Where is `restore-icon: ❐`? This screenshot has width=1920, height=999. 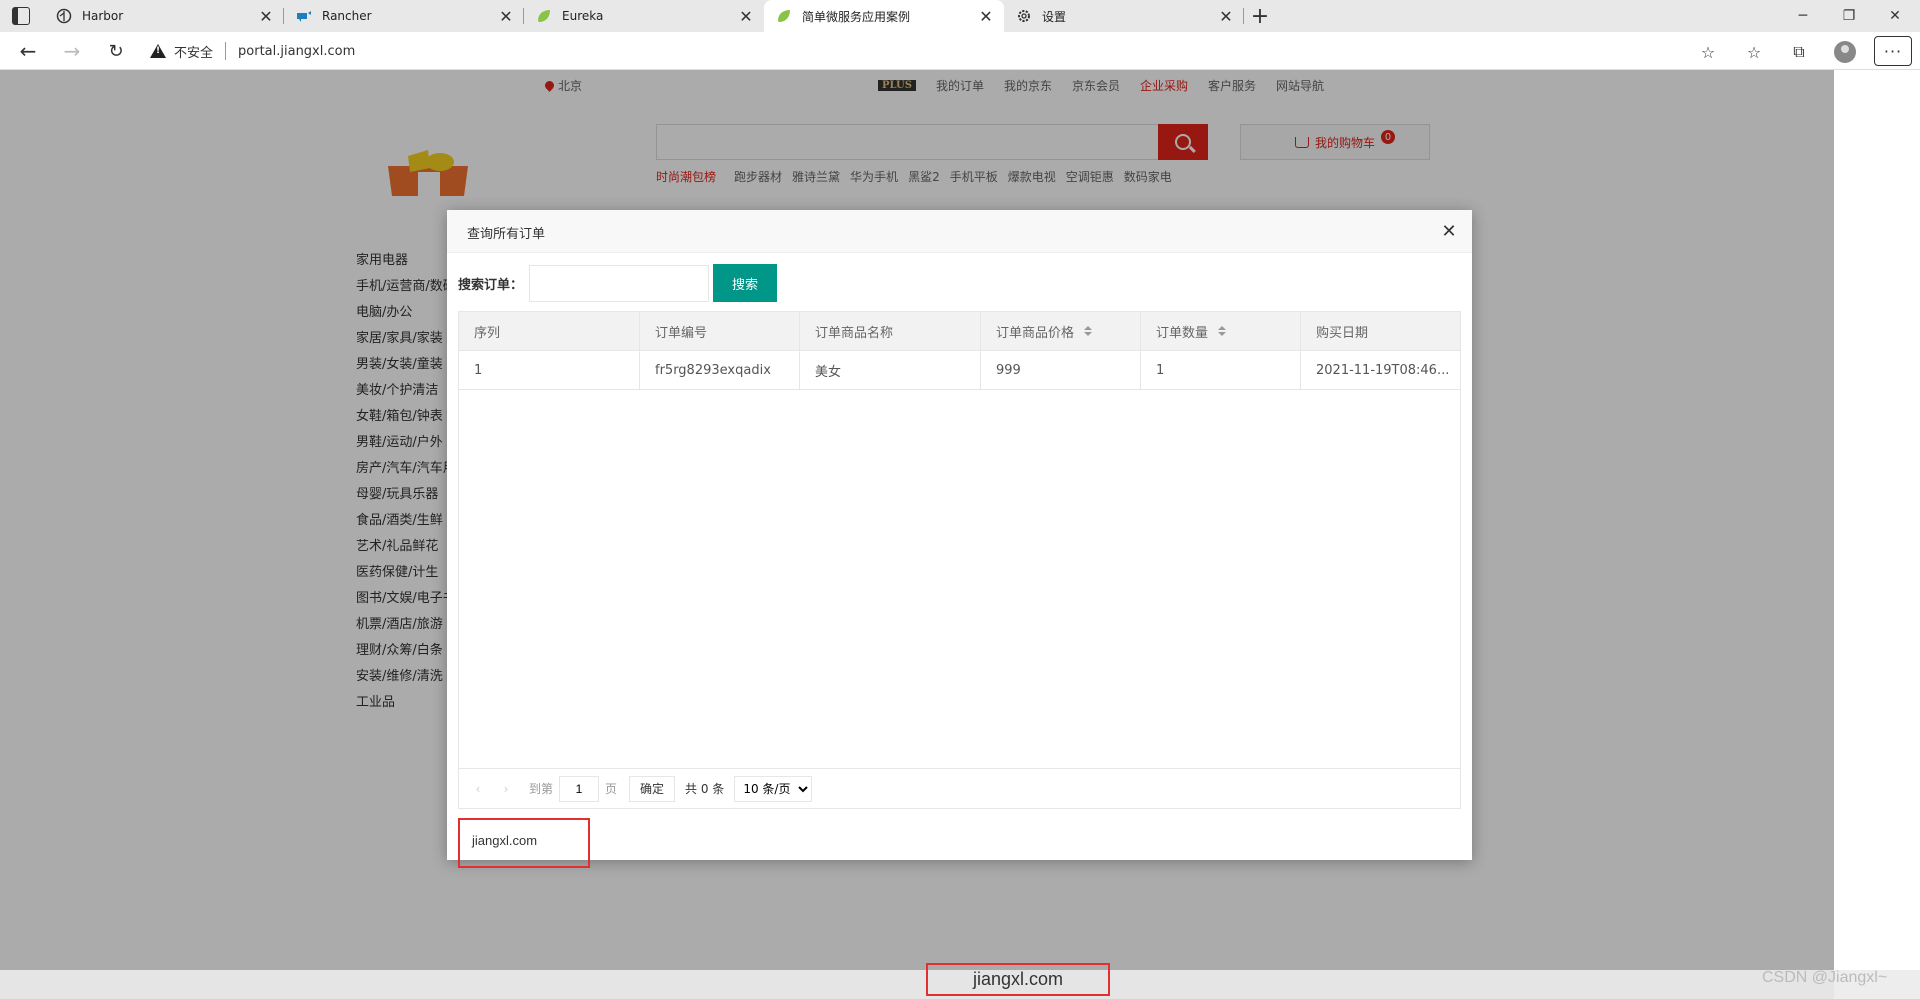 restore-icon: ❐ is located at coordinates (1849, 16).